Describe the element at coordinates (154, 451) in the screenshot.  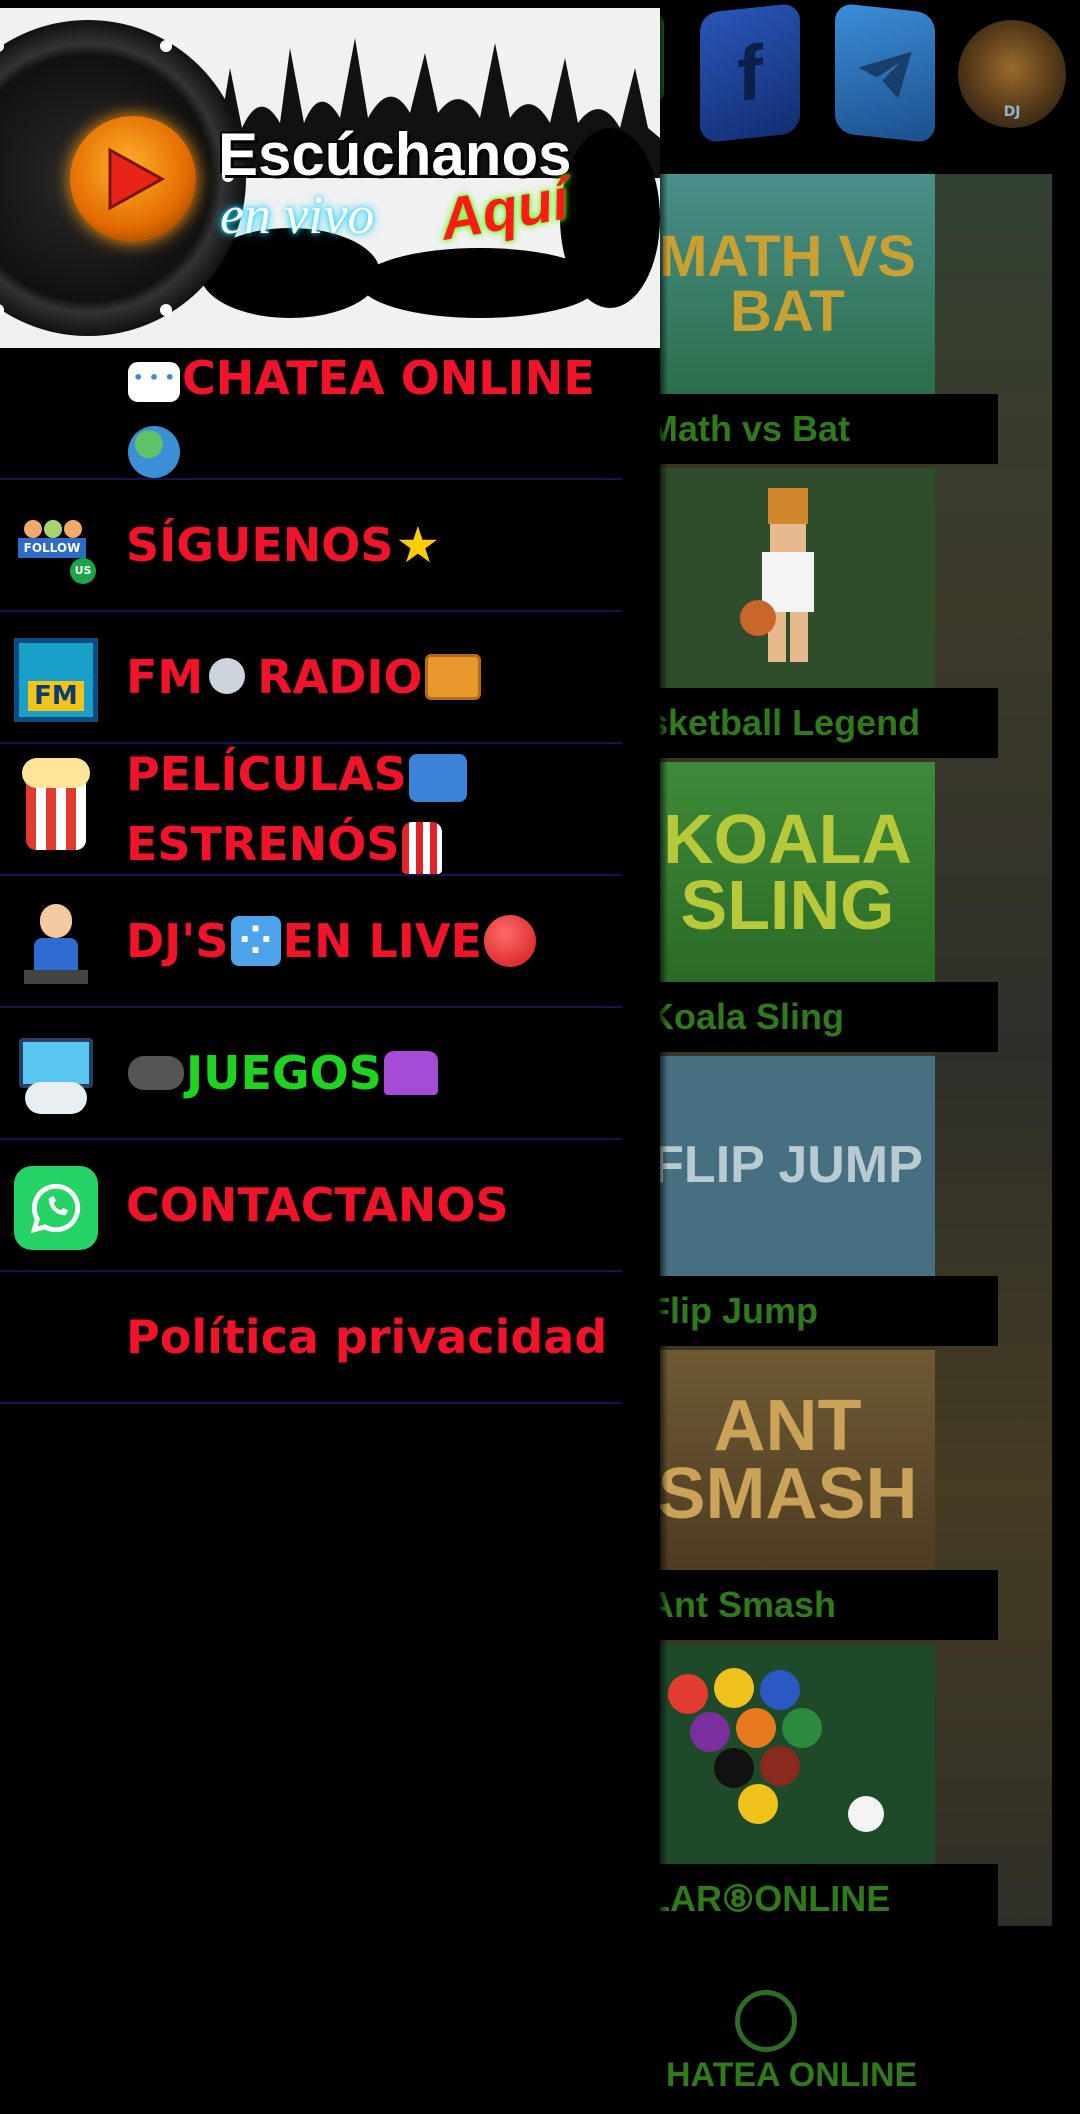
I see `globe-icon` at that location.